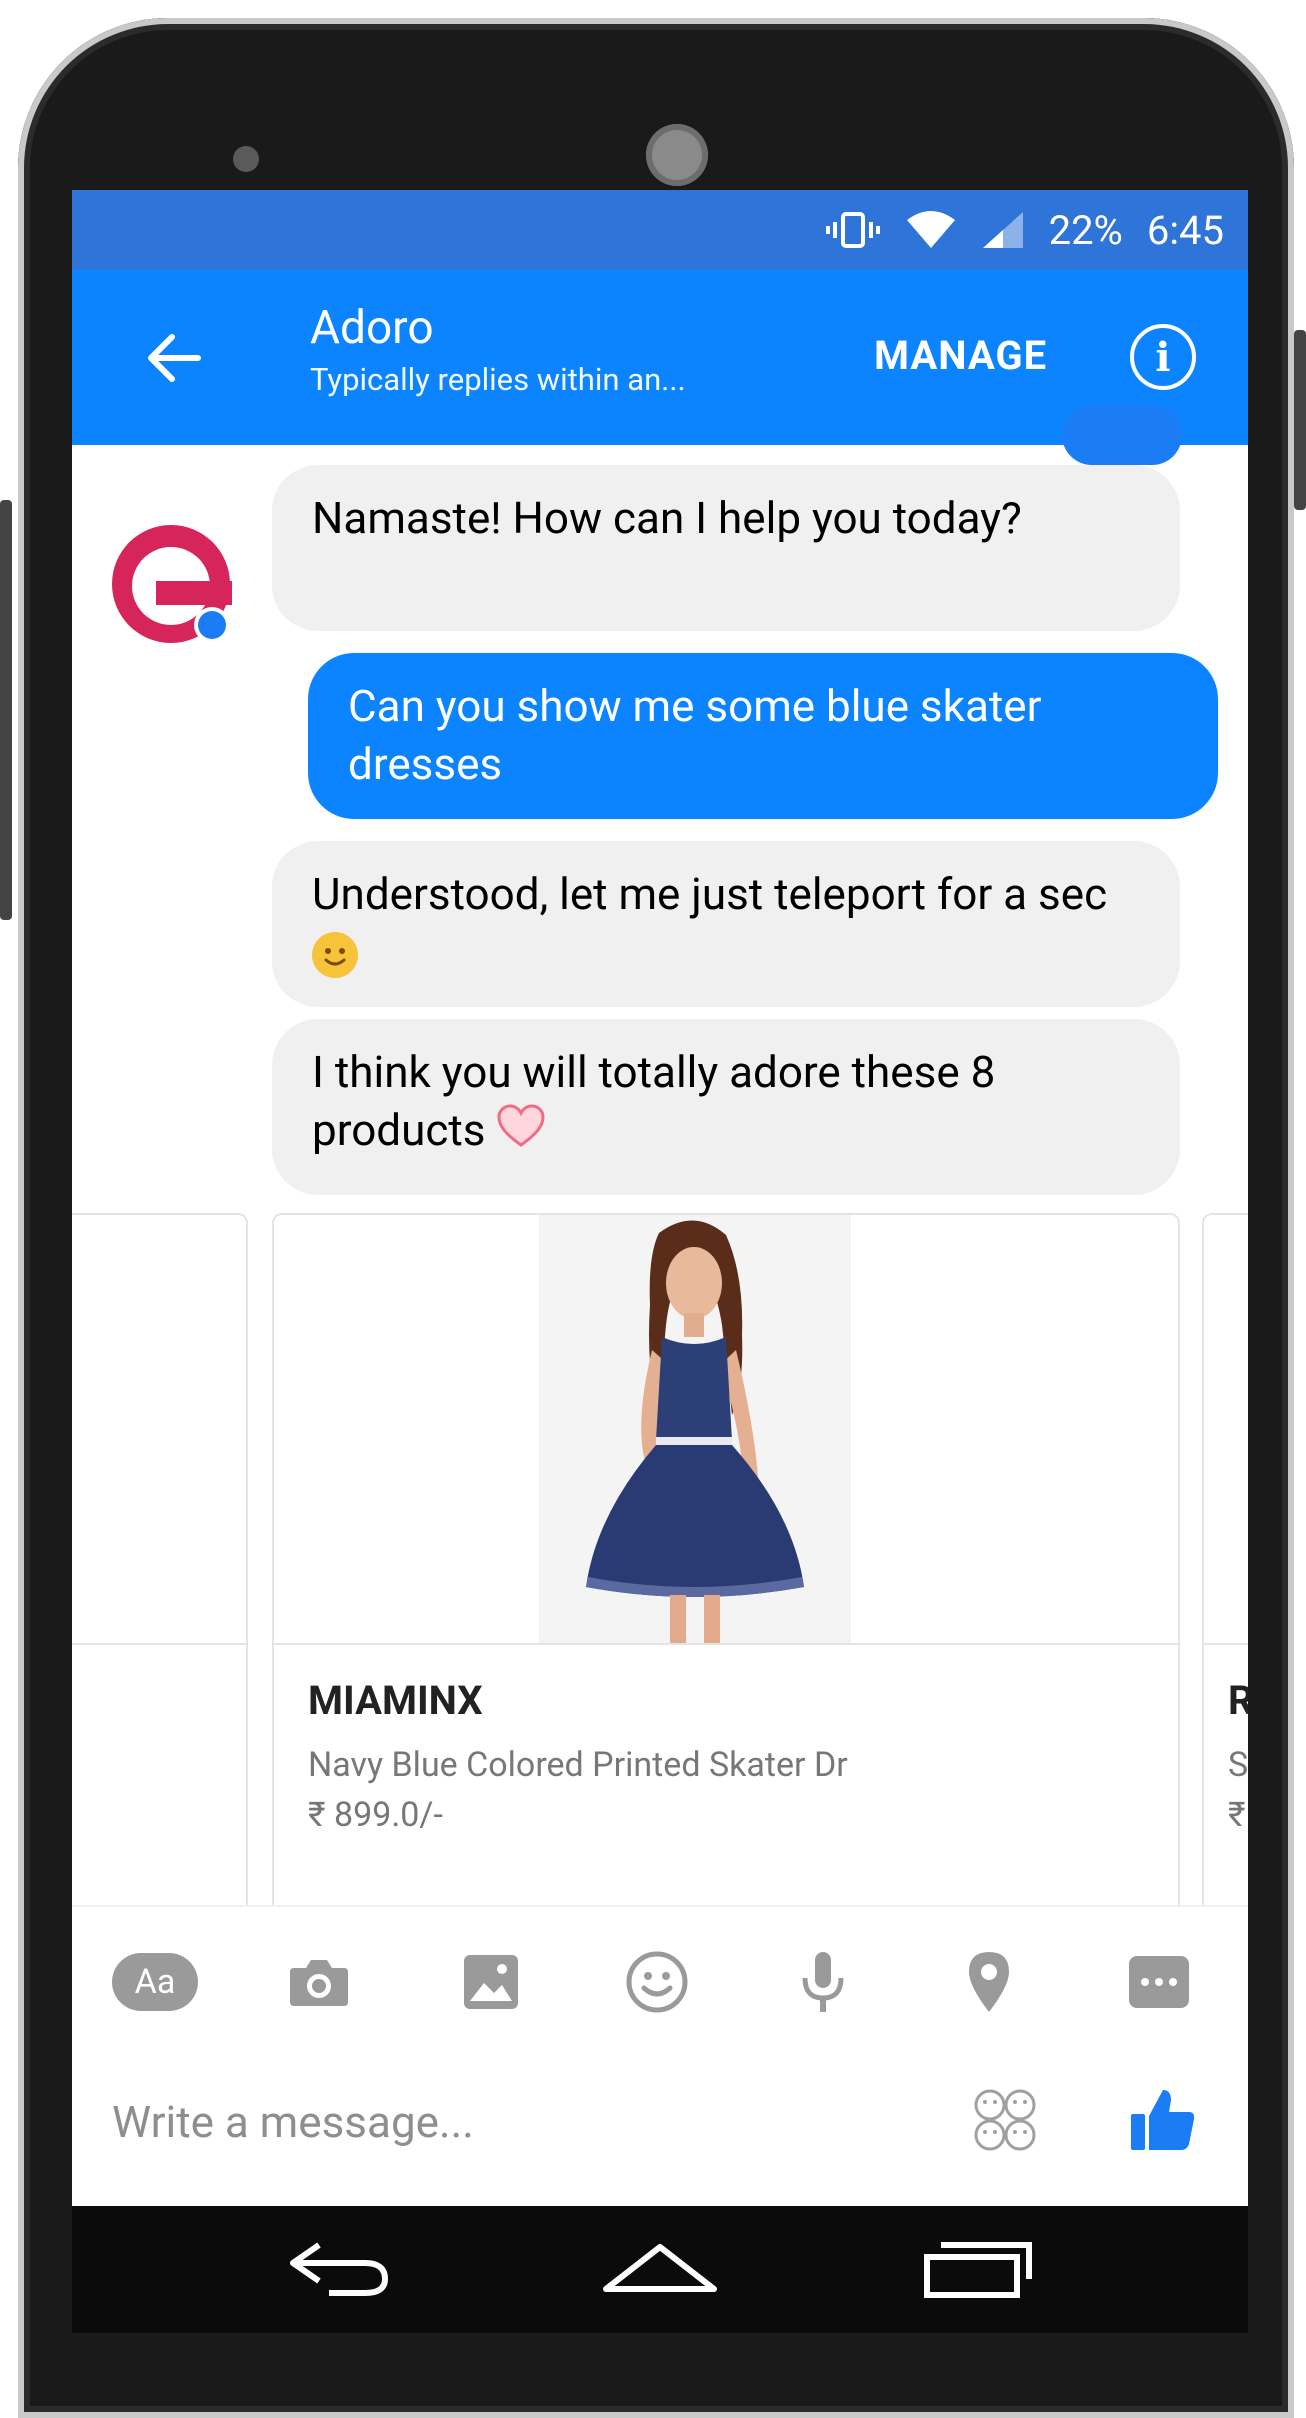 This screenshot has width=1306, height=2418. I want to click on message-text: Namaste! How can I help you today?, so click(667, 518).